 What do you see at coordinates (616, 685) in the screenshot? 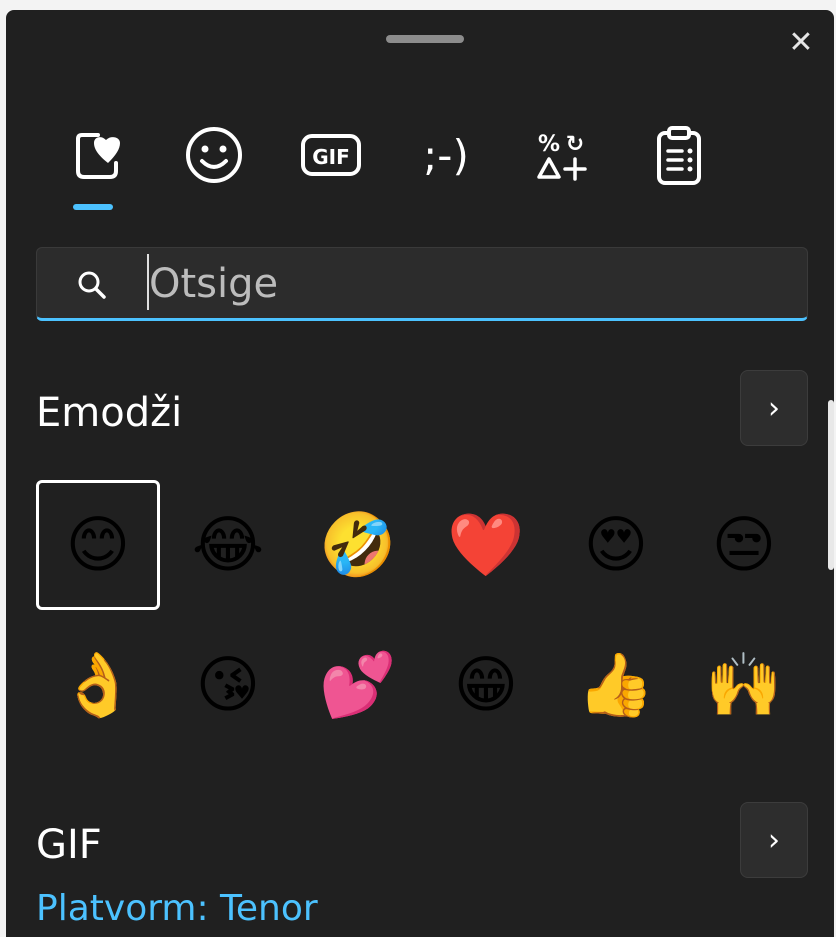
I see `emoji-item: 👍` at bounding box center [616, 685].